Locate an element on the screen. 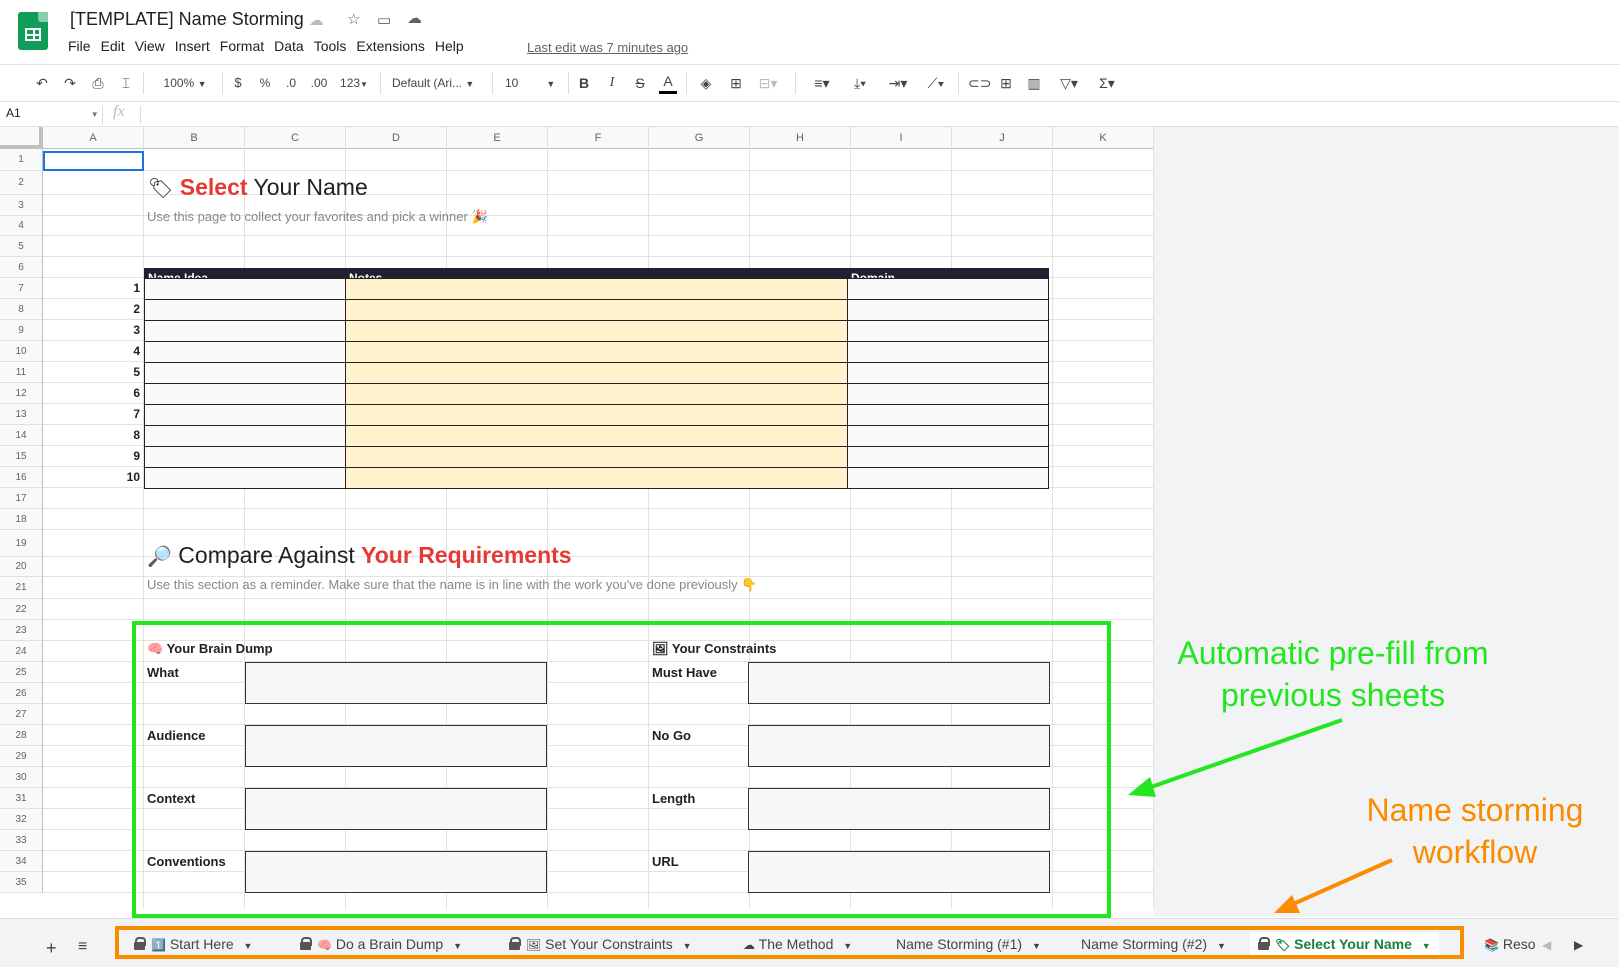 This screenshot has width=1619, height=967. name-box: A1 ▼ is located at coordinates (52, 113).